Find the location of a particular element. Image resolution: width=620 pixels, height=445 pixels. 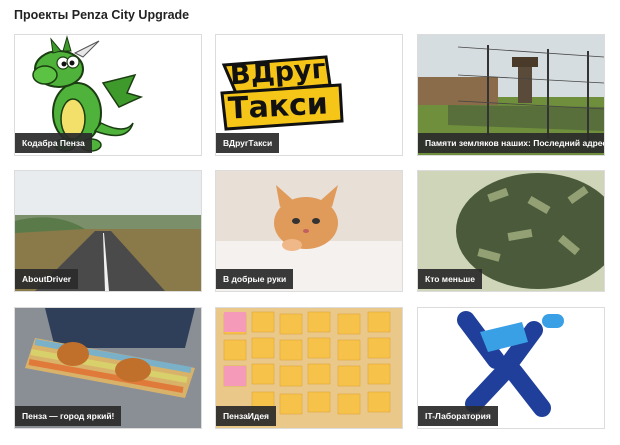

project-caption: IT-Лаборатория is located at coordinates (458, 416).